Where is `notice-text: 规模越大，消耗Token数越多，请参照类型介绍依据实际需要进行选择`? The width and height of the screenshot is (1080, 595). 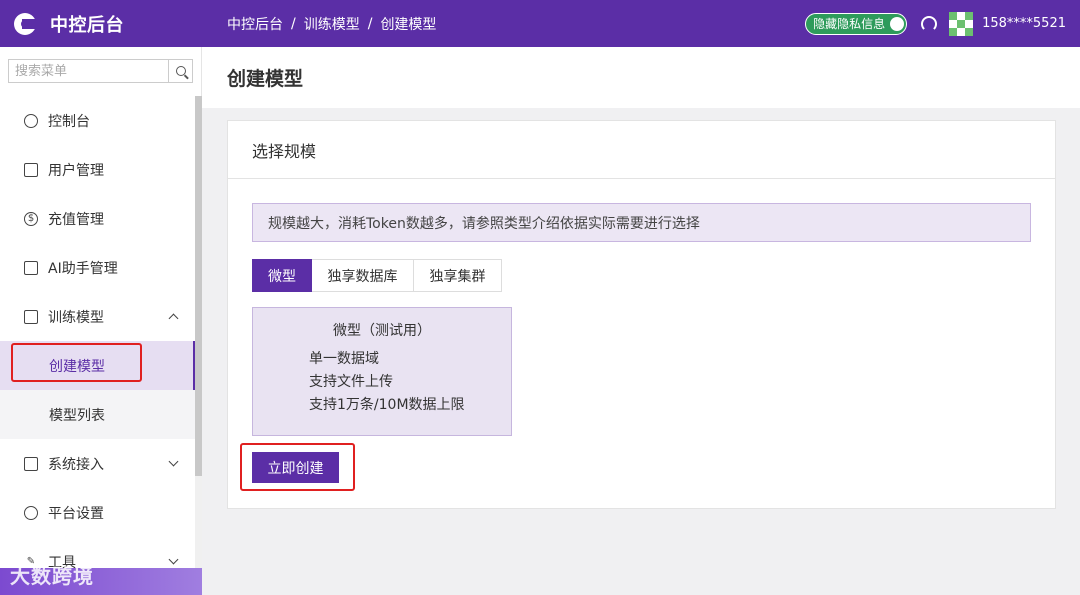
notice-text: 规模越大，消耗Token数越多，请参照类型介绍依据实际需要进行选择 is located at coordinates (484, 223).